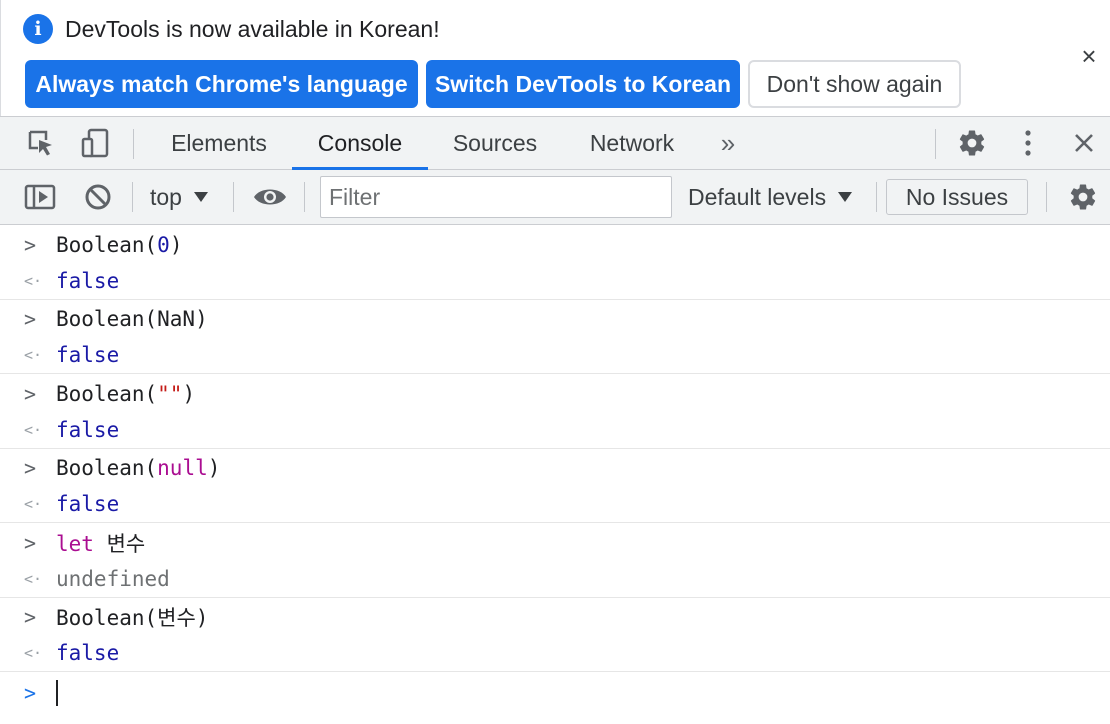  What do you see at coordinates (555, 393) in the screenshot?
I see `console-input-line: > Boolean("")` at bounding box center [555, 393].